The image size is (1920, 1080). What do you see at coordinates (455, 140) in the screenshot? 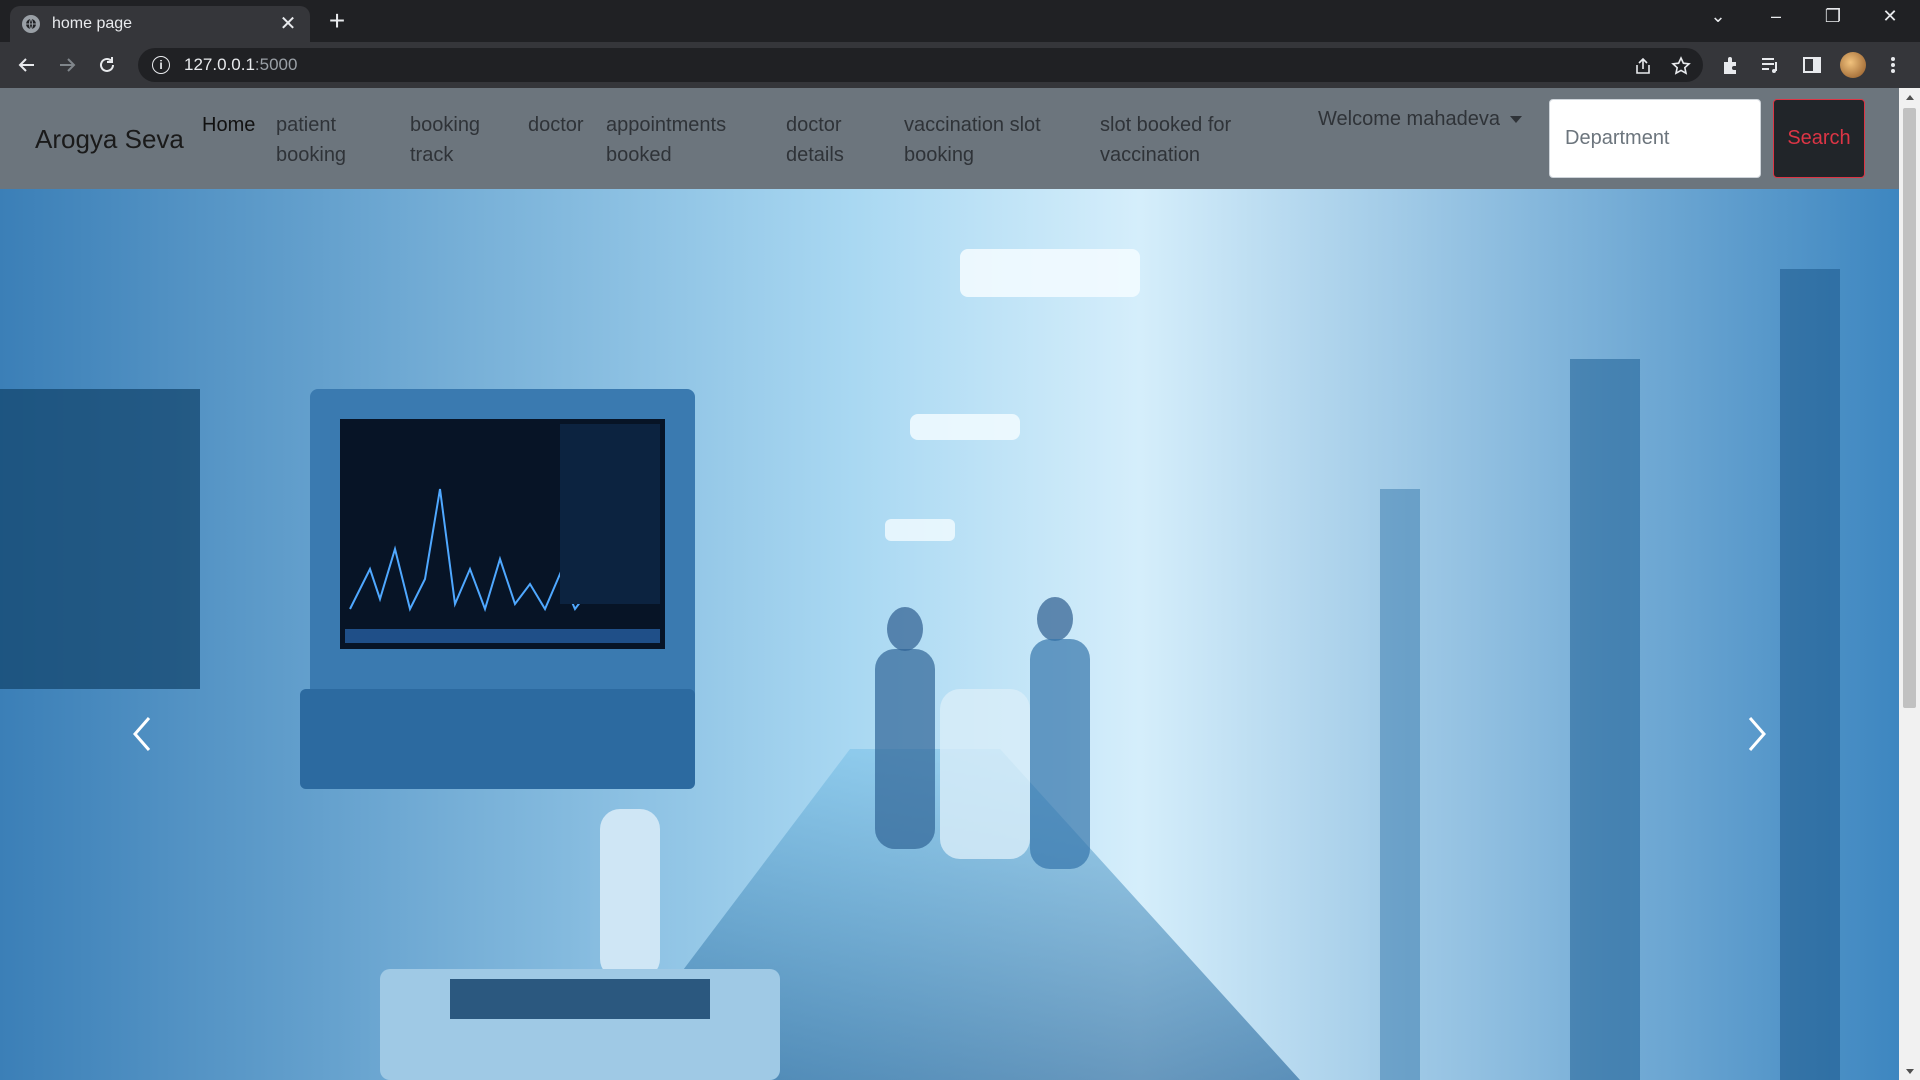
I see `nav-booking-track: booking track` at bounding box center [455, 140].